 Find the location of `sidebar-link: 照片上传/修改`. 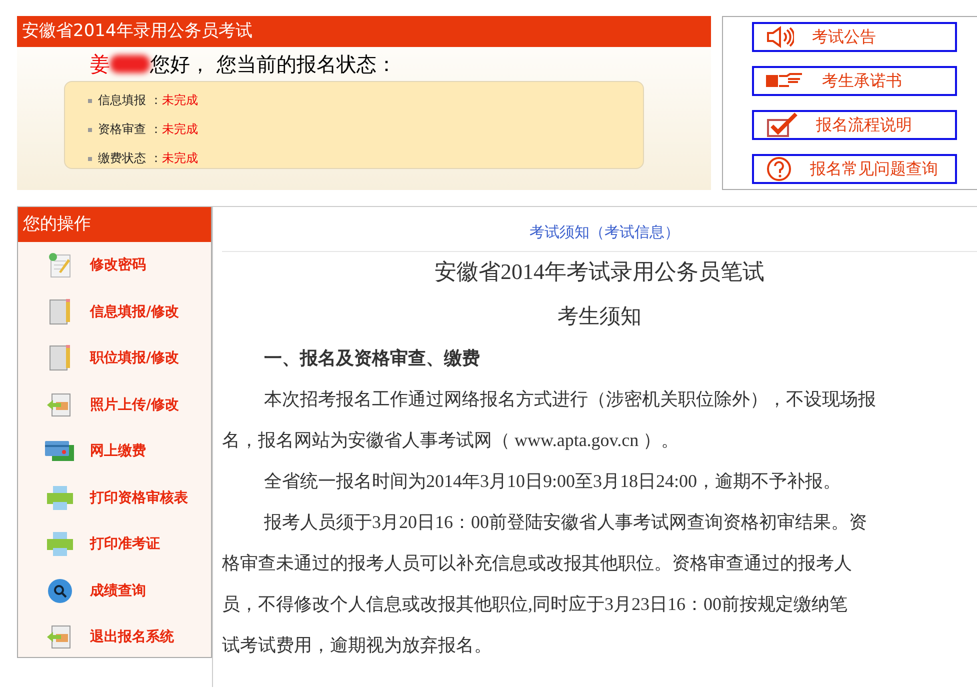

sidebar-link: 照片上传/修改 is located at coordinates (135, 405).